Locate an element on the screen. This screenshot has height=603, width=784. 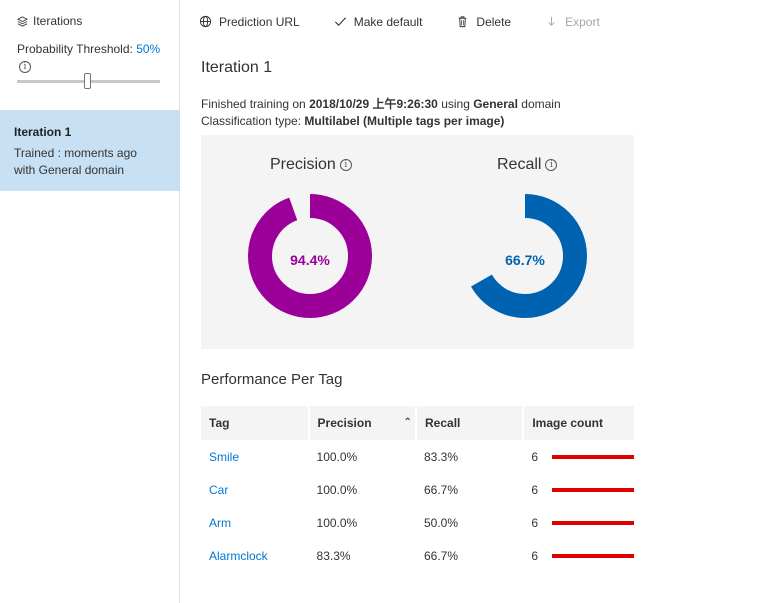
checkmark-icon is located at coordinates (340, 22).